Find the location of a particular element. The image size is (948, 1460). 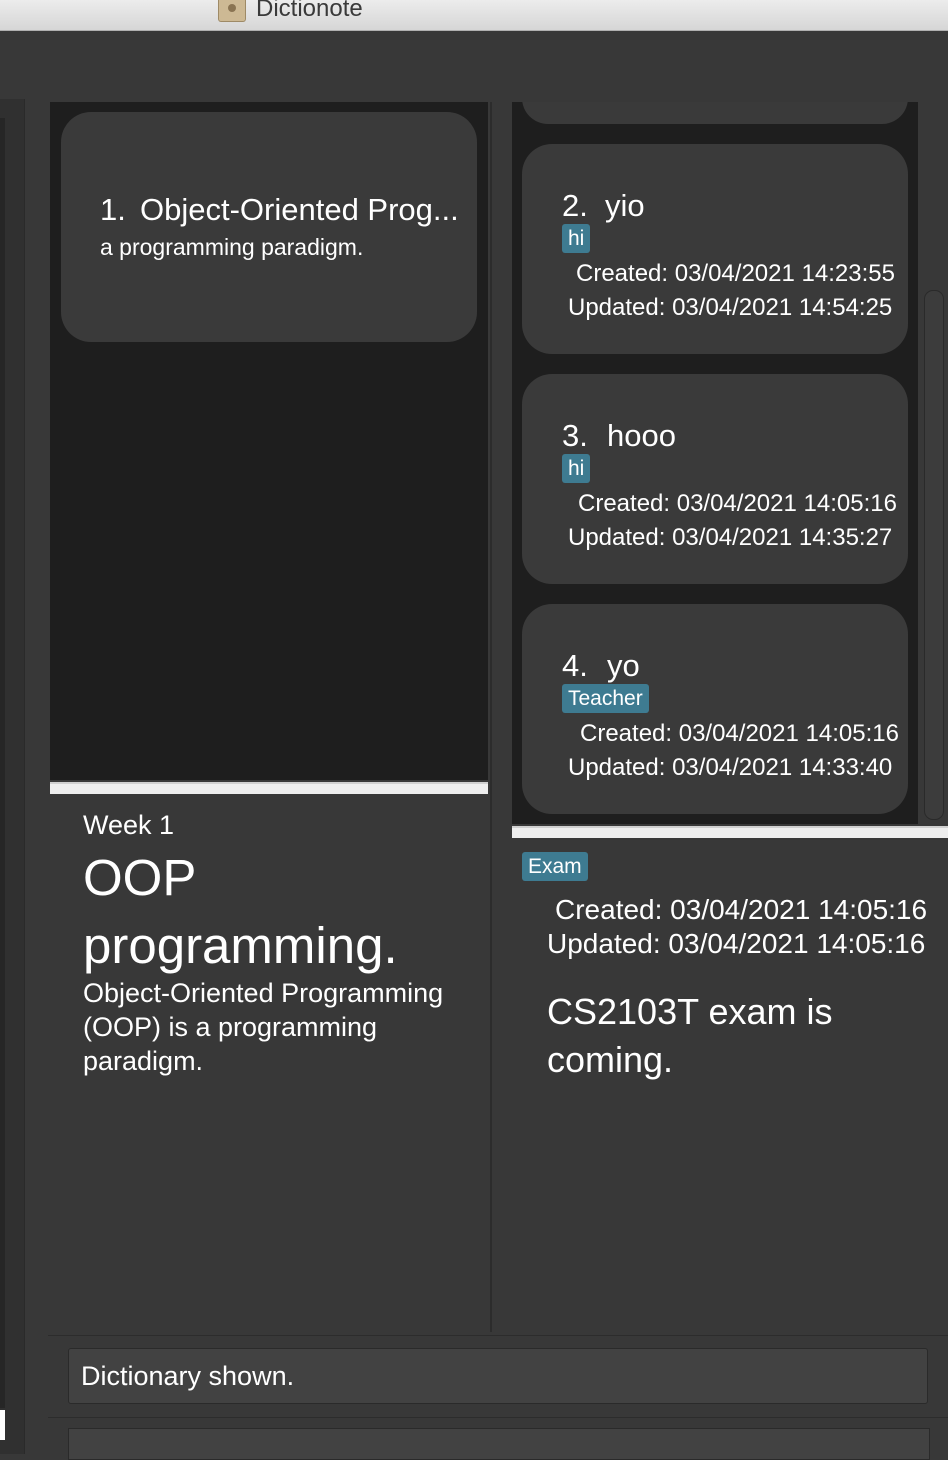

note-item-title: hooo is located at coordinates (641, 435).